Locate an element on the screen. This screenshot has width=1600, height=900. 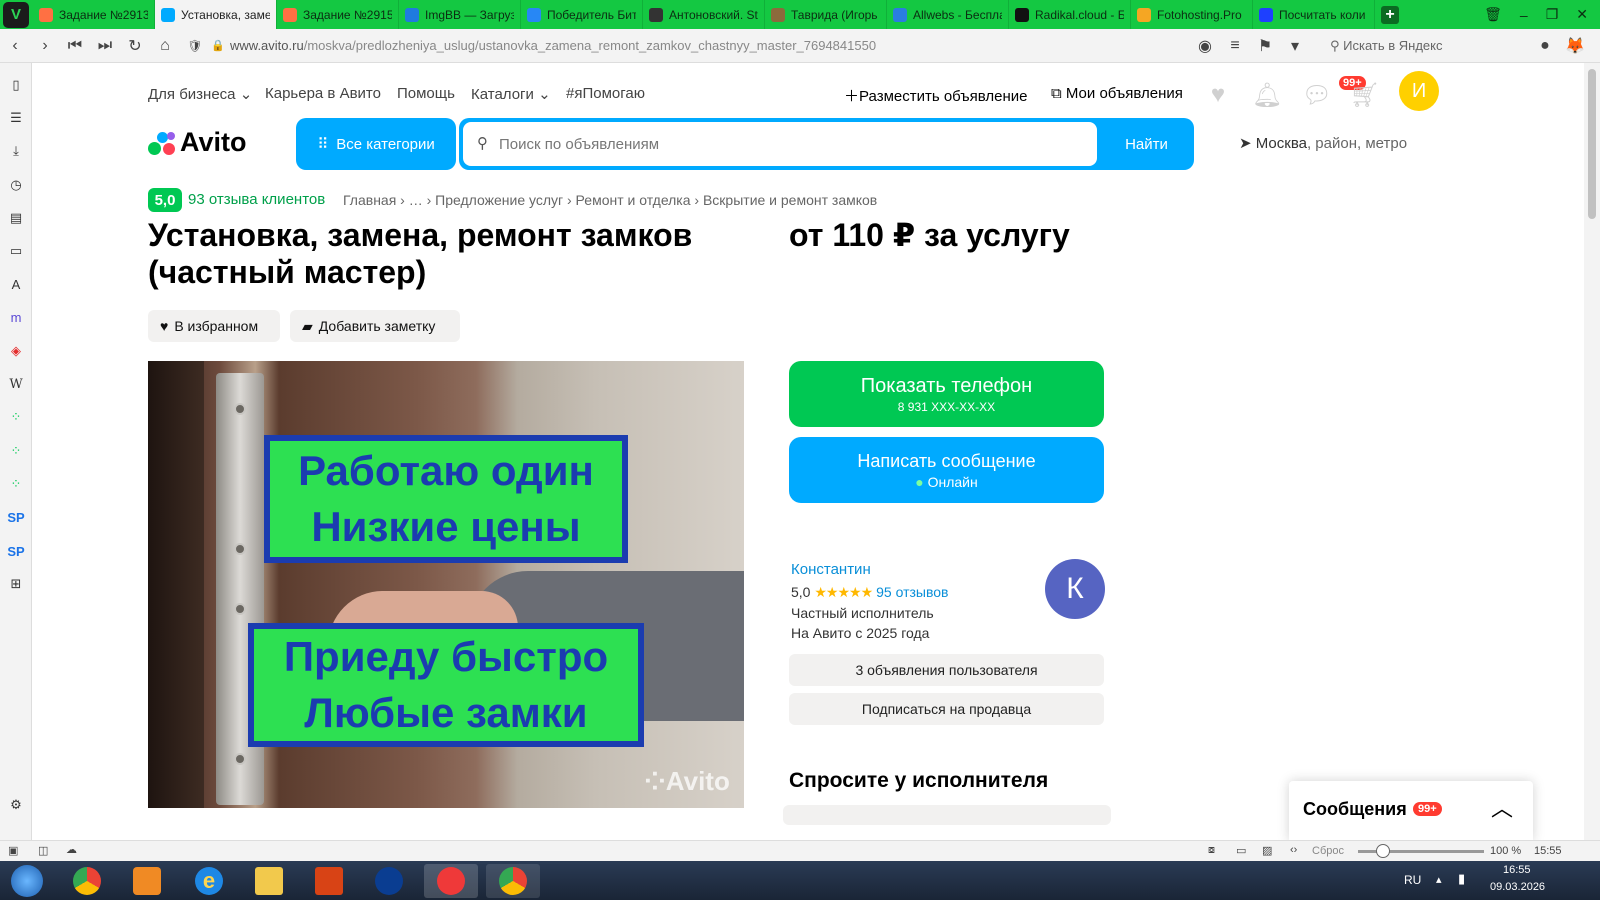
scrollbar-thumb is located at coordinates (1592, 144).